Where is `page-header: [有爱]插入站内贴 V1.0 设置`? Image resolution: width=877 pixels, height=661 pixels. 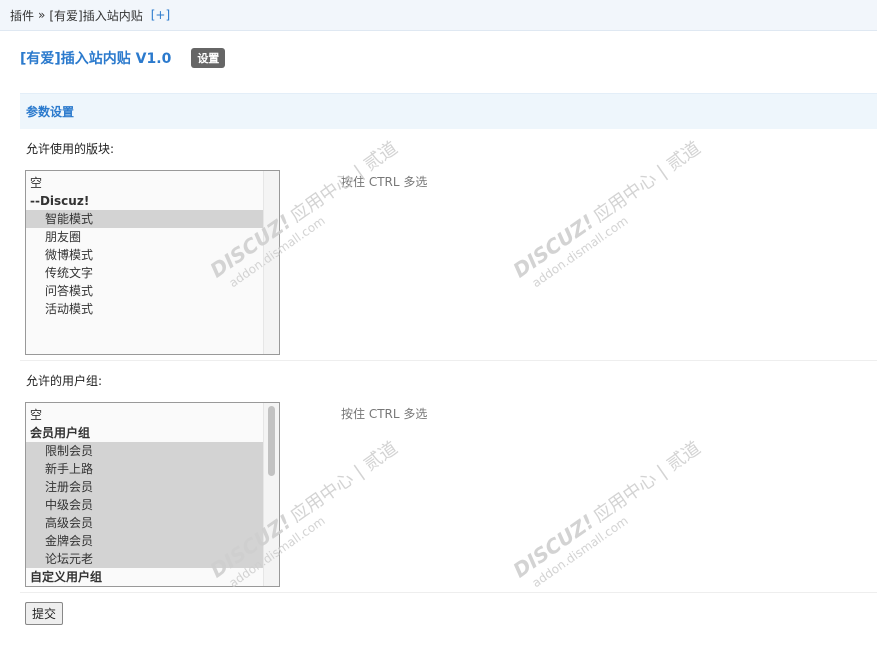
page-header: [有爱]插入站内贴 V1.0 设置 is located at coordinates (123, 58).